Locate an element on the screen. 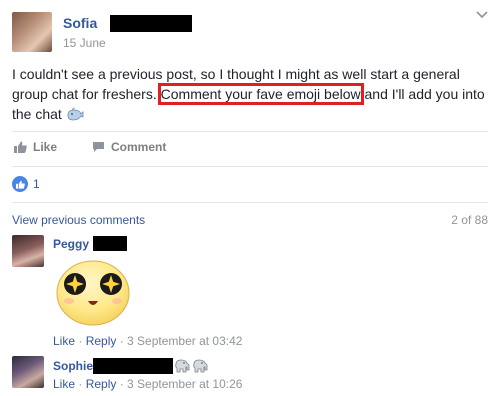  like-button: Like is located at coordinates (35, 147).